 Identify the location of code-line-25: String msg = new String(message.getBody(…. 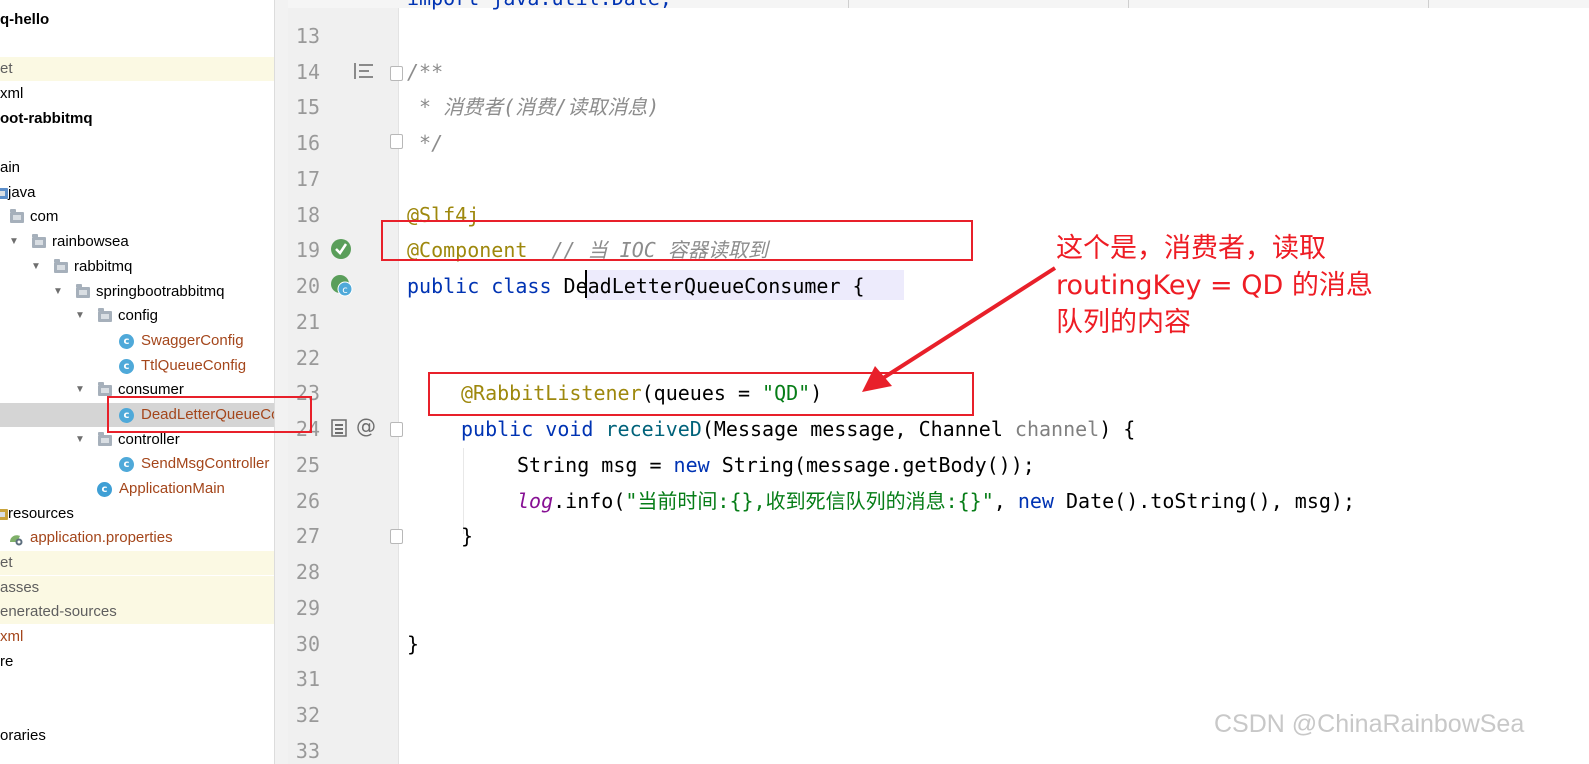
(776, 465).